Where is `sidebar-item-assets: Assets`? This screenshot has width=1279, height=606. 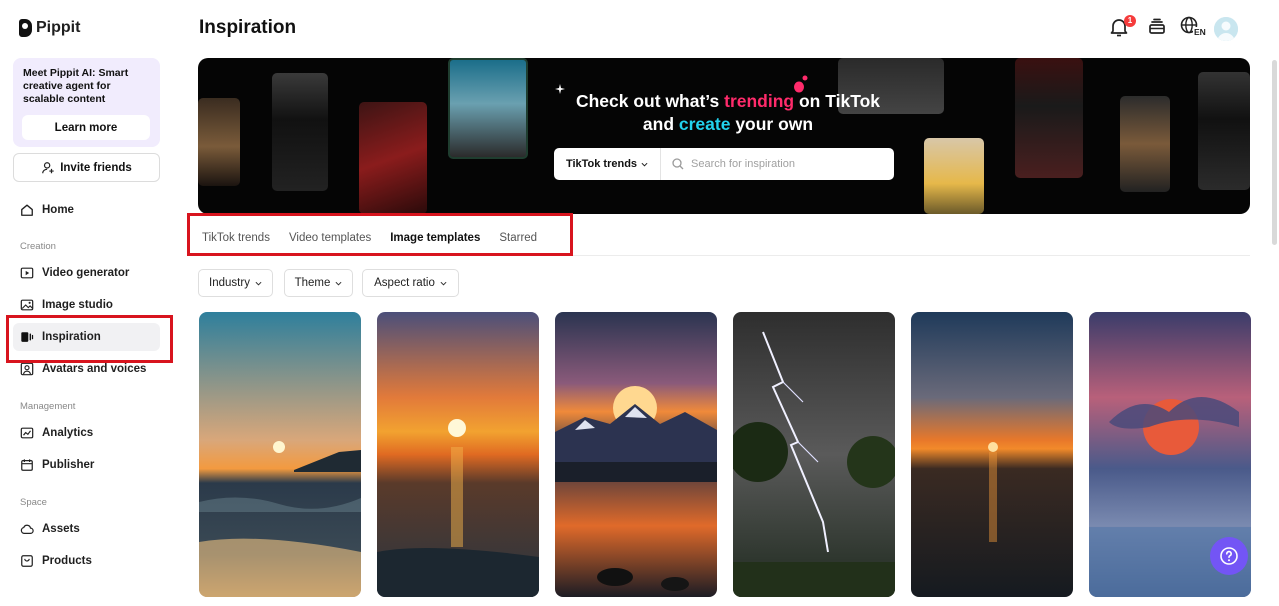 sidebar-item-assets: Assets is located at coordinates (86, 529).